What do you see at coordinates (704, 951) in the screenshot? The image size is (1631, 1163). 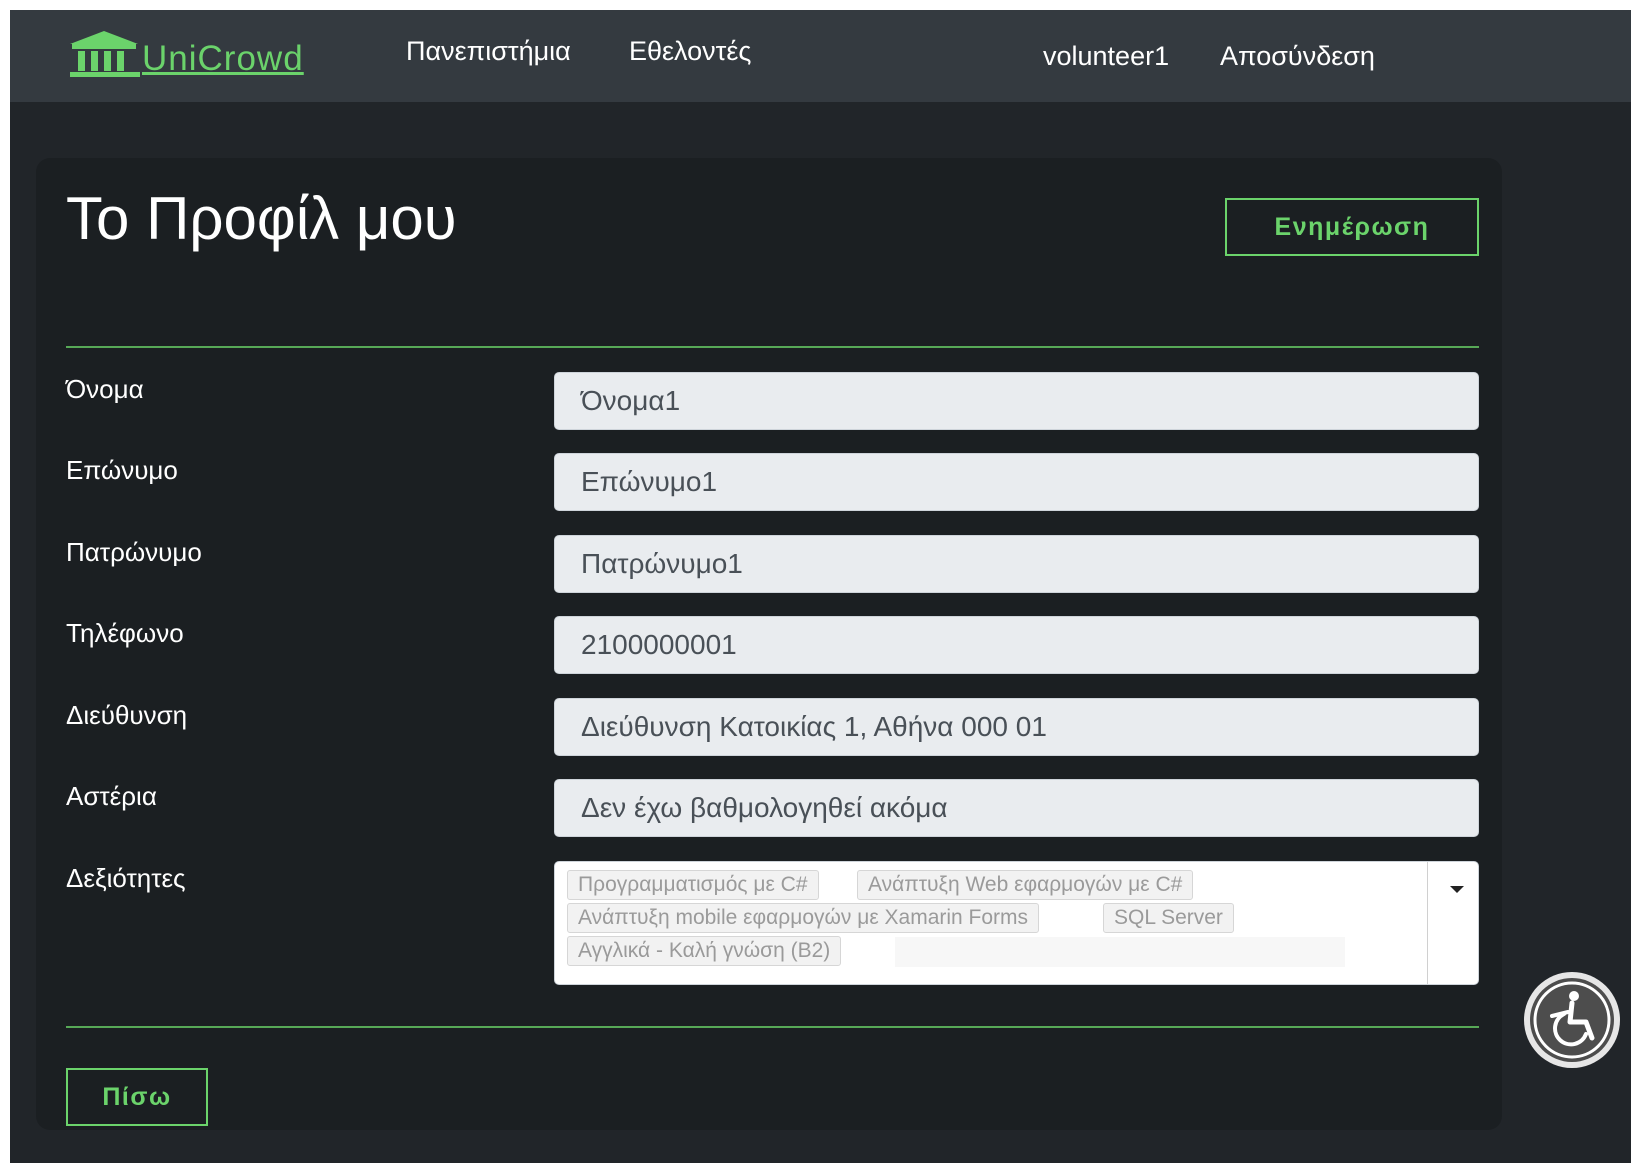 I see `skill-tag: Αγγλικά - Καλή γνώση (B2)` at bounding box center [704, 951].